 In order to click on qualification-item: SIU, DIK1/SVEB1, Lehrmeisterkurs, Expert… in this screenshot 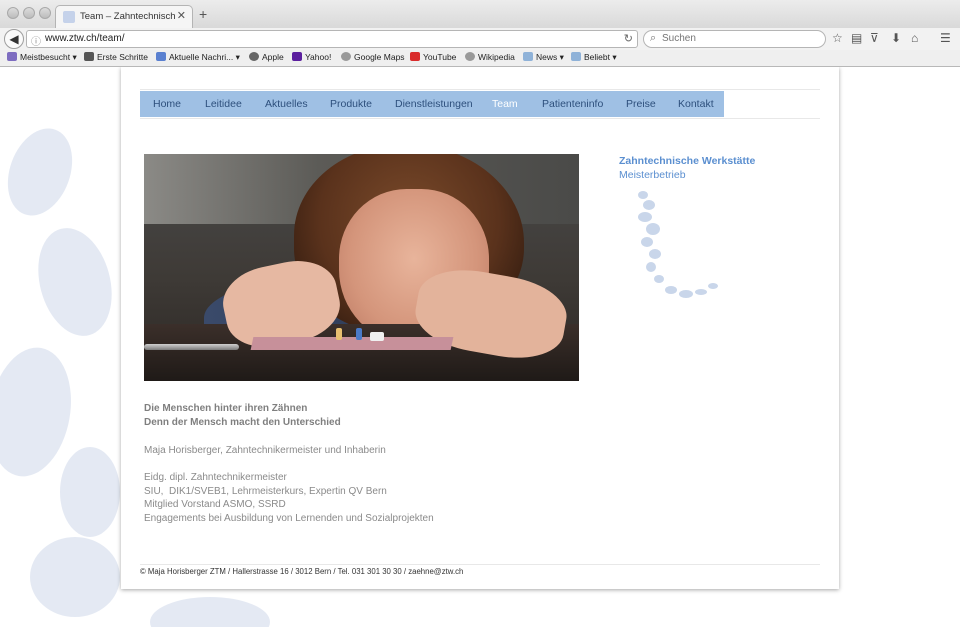, I will do `click(265, 491)`.